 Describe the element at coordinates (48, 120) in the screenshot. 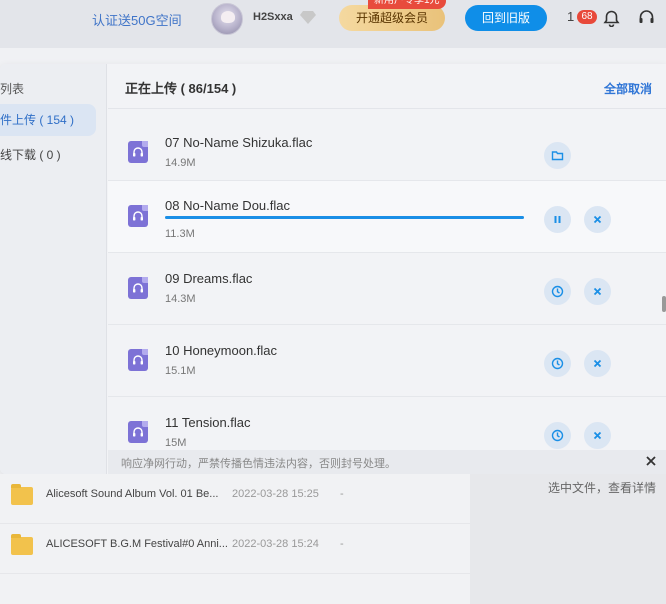

I see `sidebar-item-upload: 件上传 ( 154 )` at that location.